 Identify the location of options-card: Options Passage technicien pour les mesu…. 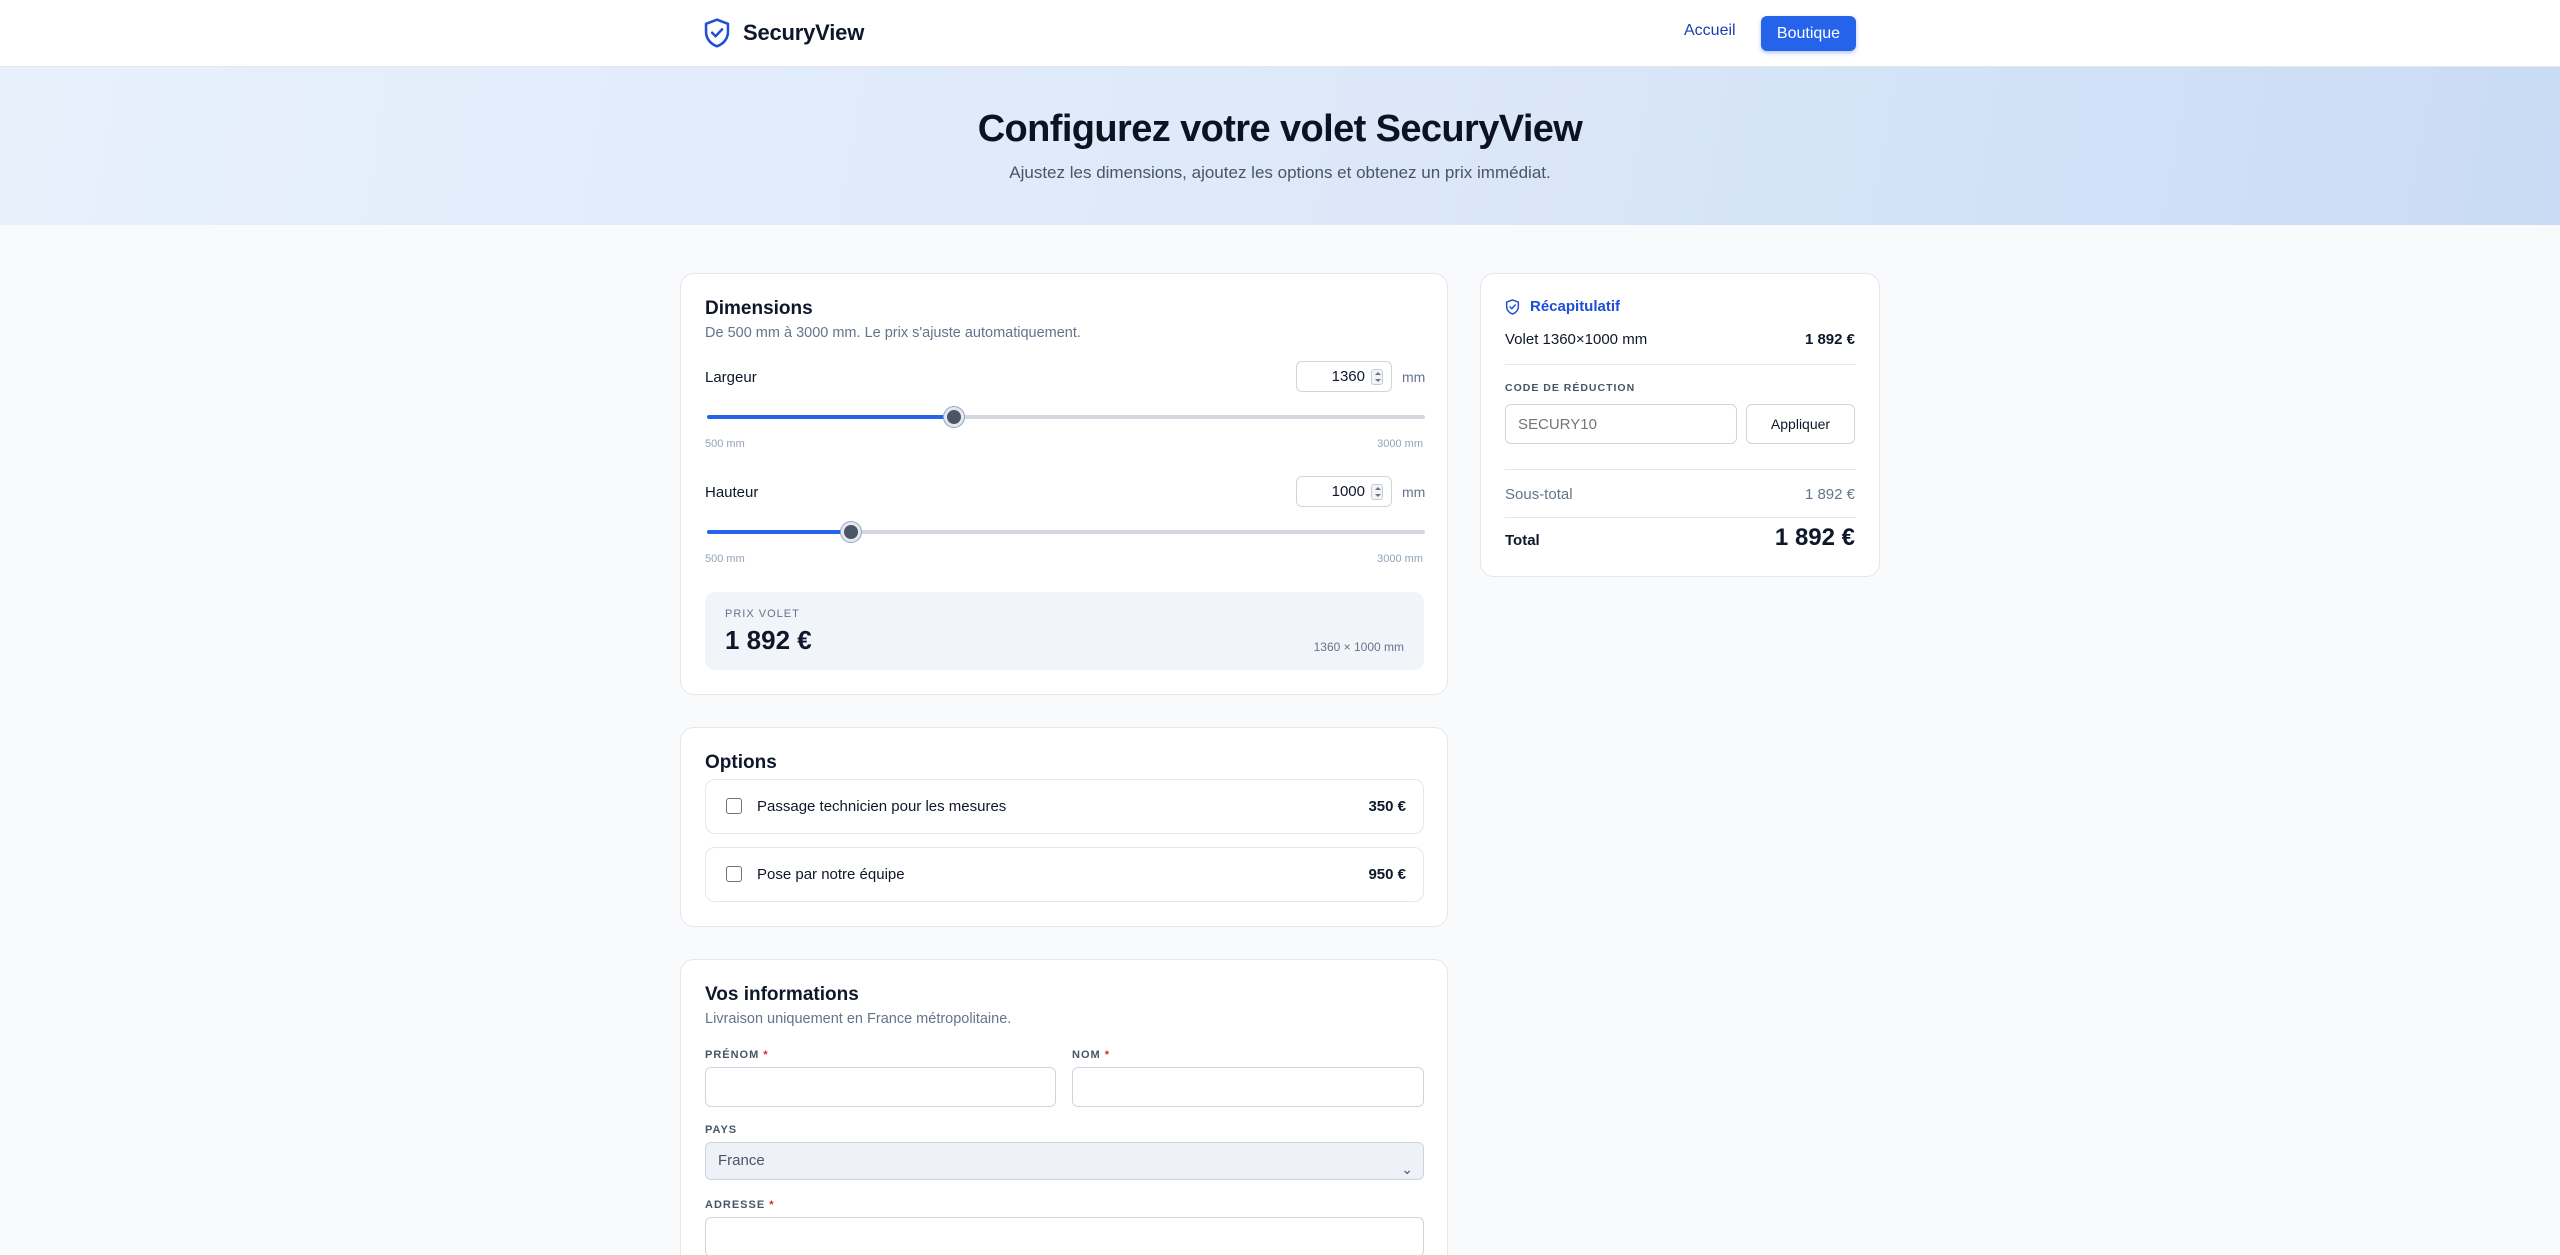
(1064, 827).